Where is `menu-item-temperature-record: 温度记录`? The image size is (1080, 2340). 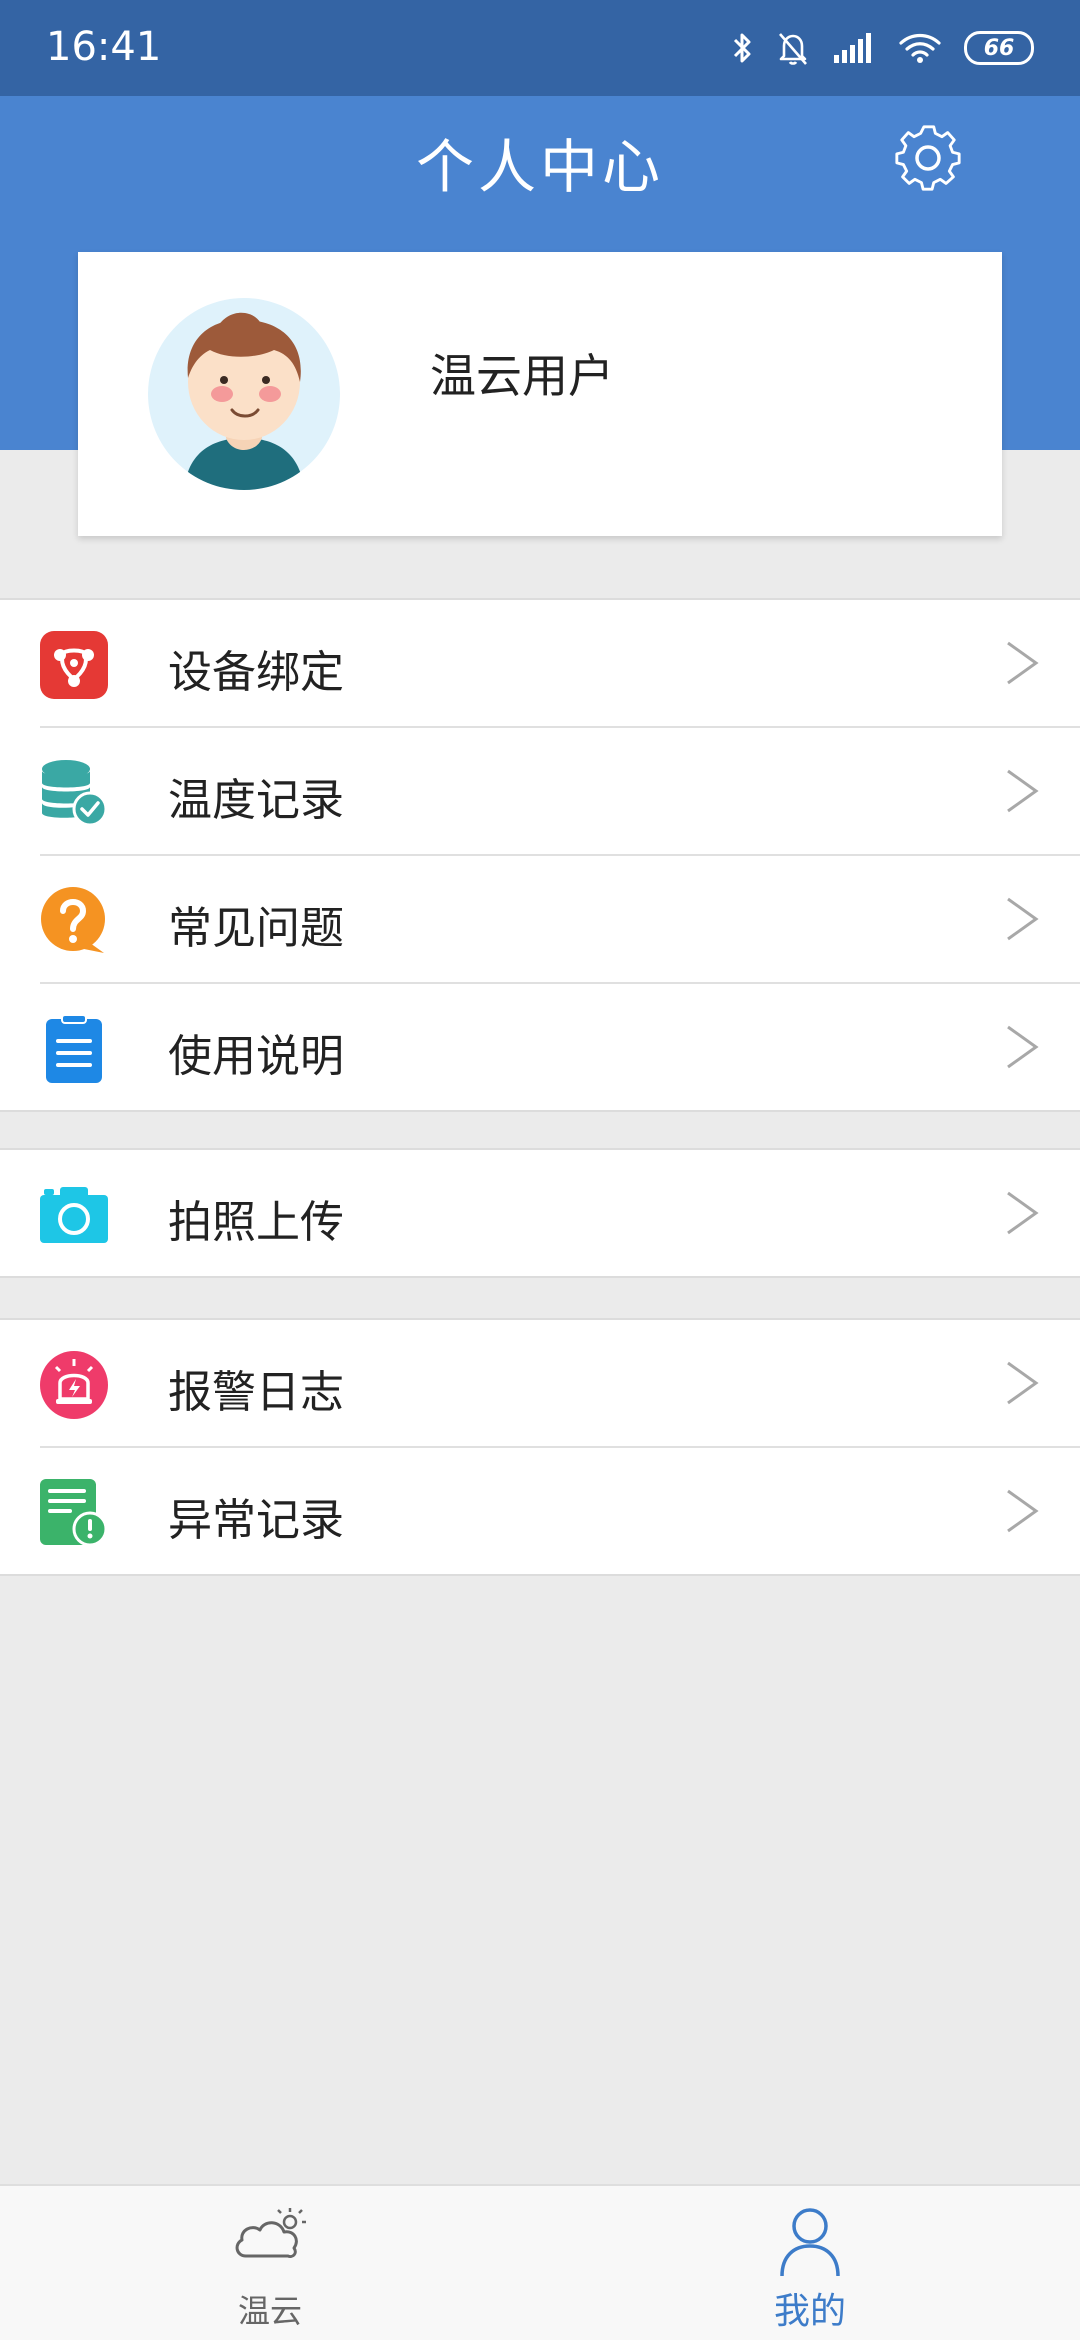
menu-item-temperature-record: 温度记录 is located at coordinates (560, 790).